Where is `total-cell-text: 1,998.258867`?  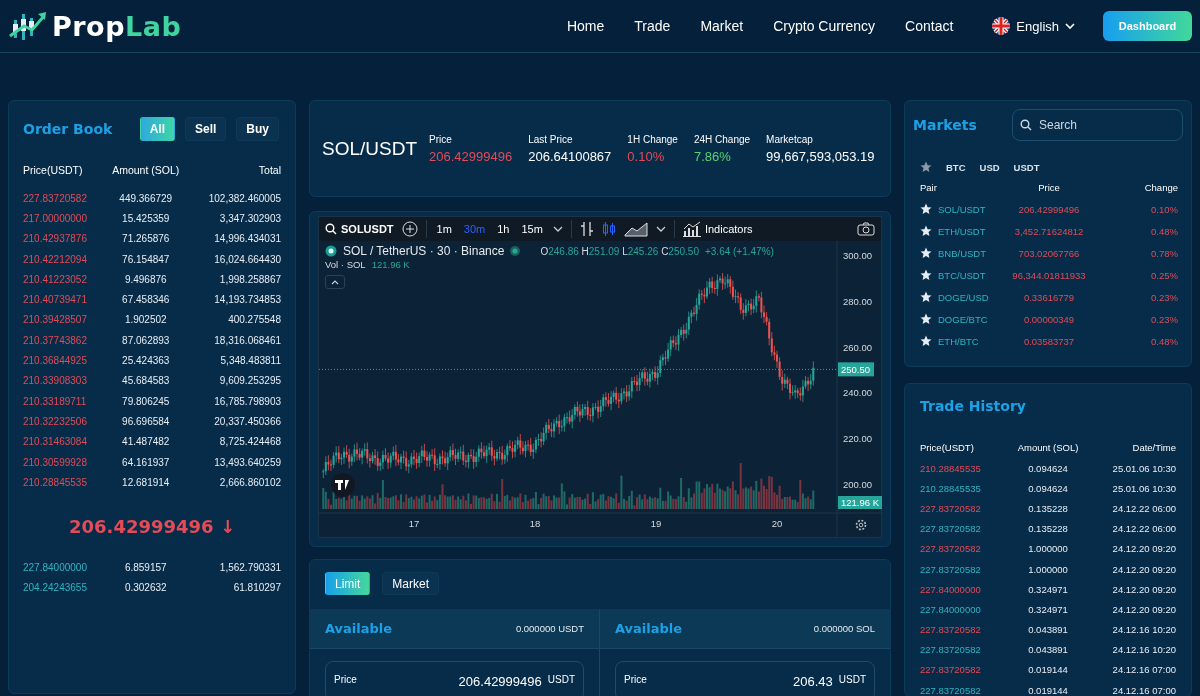 total-cell-text: 1,998.258867 is located at coordinates (249, 279).